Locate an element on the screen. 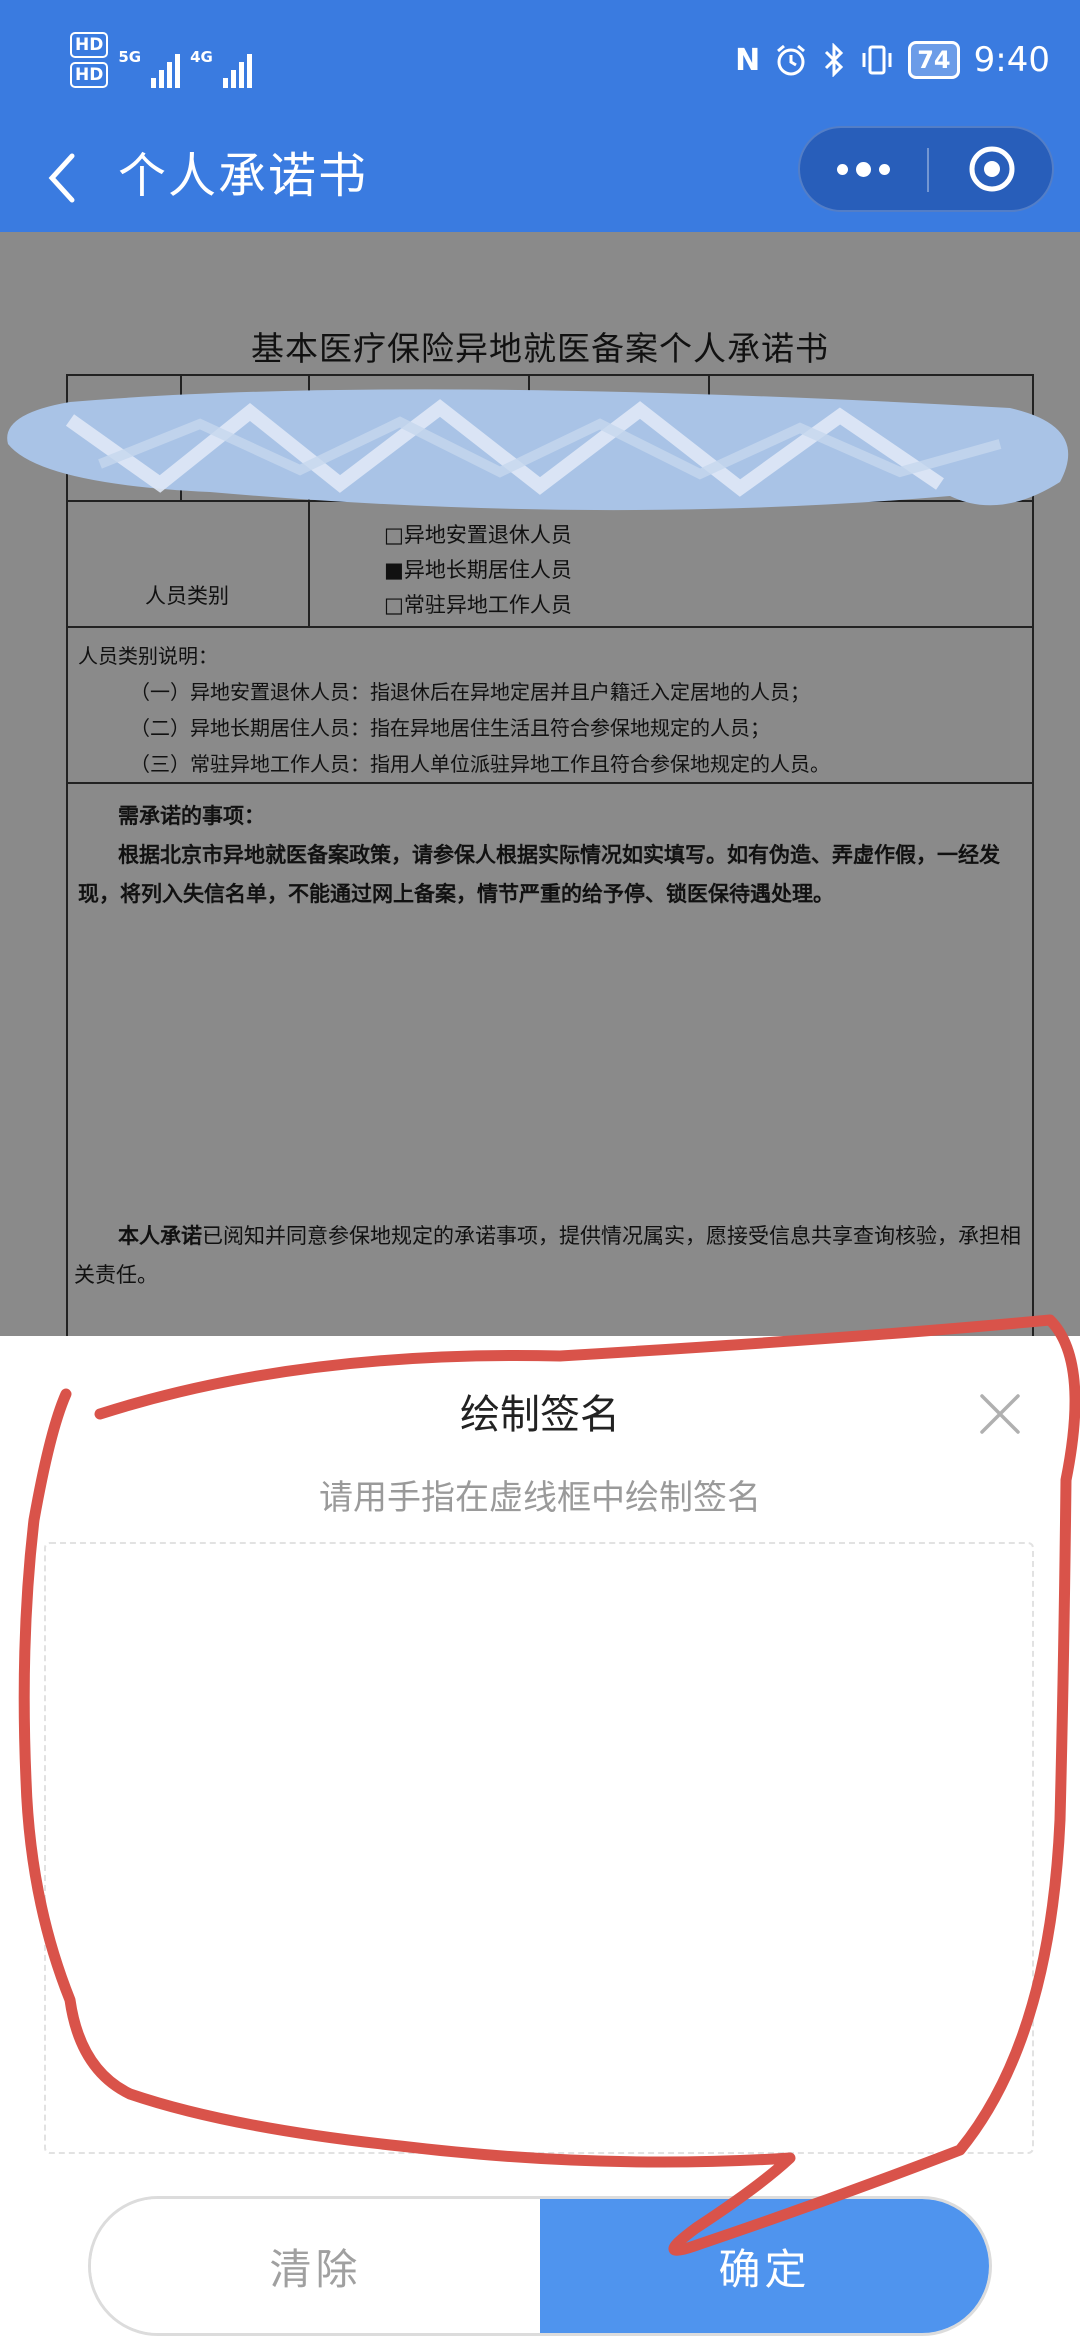 Image resolution: width=1080 pixels, height=2340 pixels. table-row-divider is located at coordinates (550, 783).